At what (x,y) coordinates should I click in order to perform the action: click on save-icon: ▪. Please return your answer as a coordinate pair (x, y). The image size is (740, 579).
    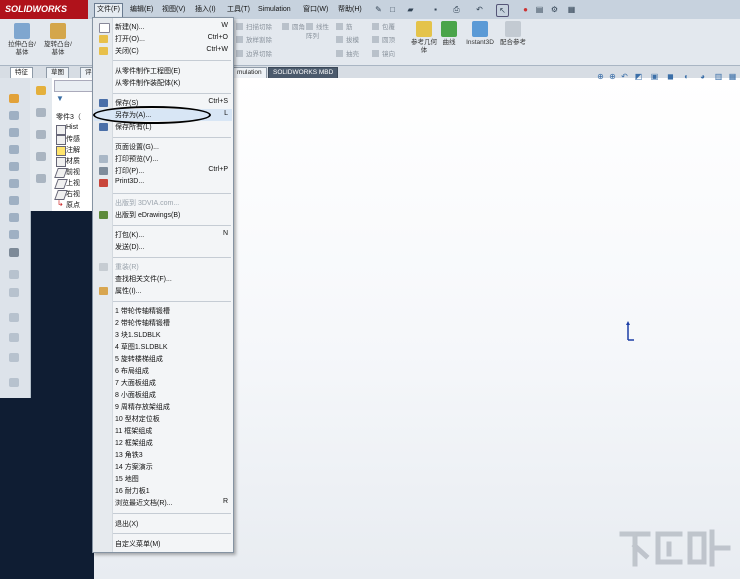
    Looking at the image, I should click on (435, 9).